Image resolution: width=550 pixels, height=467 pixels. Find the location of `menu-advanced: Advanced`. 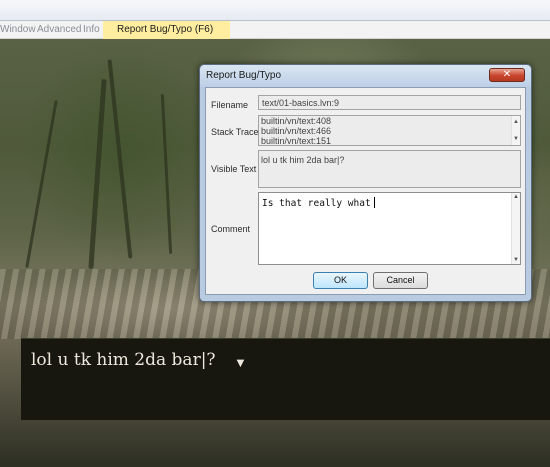

menu-advanced: Advanced is located at coordinates (59, 30).